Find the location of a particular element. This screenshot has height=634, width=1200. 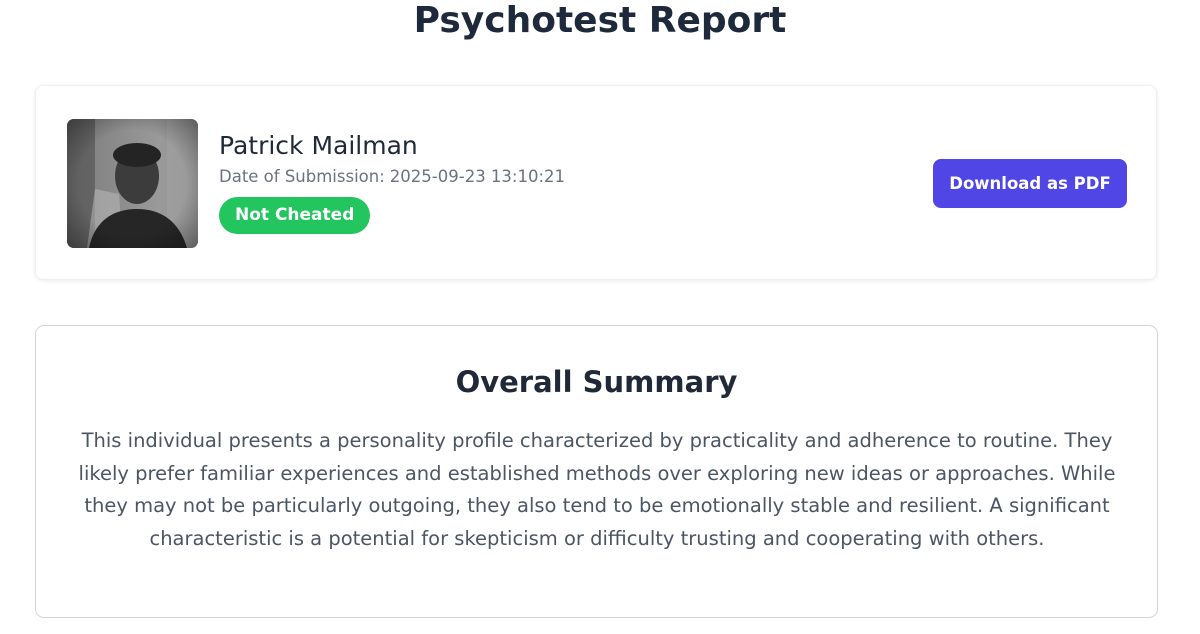

user-photo is located at coordinates (132, 183).